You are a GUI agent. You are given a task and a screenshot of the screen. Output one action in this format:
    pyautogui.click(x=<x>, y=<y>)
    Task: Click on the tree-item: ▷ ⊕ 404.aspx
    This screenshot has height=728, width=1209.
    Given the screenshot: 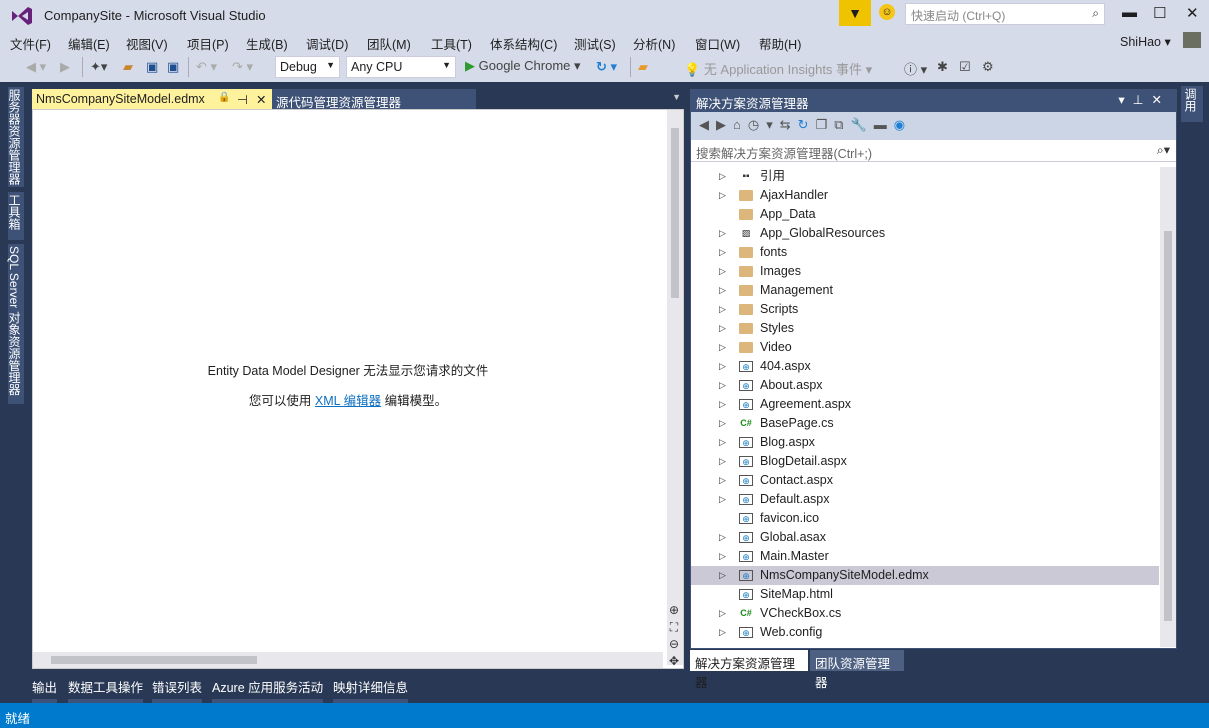 What is the action you would take?
    pyautogui.click(x=925, y=366)
    